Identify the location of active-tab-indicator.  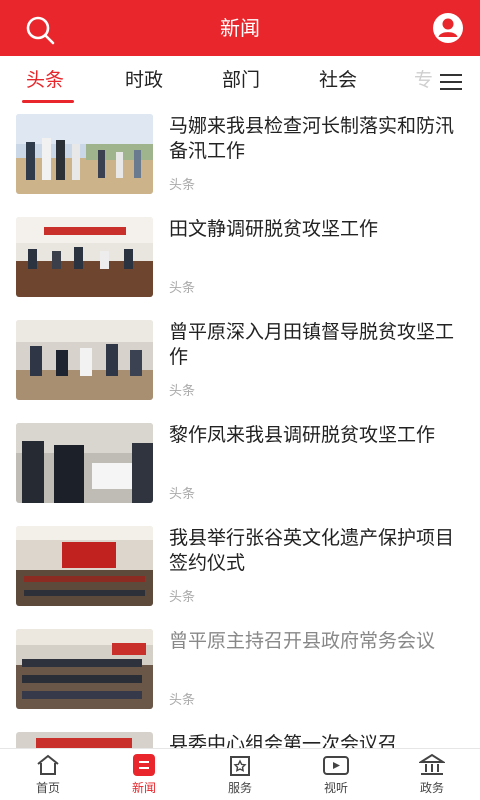
(48, 101).